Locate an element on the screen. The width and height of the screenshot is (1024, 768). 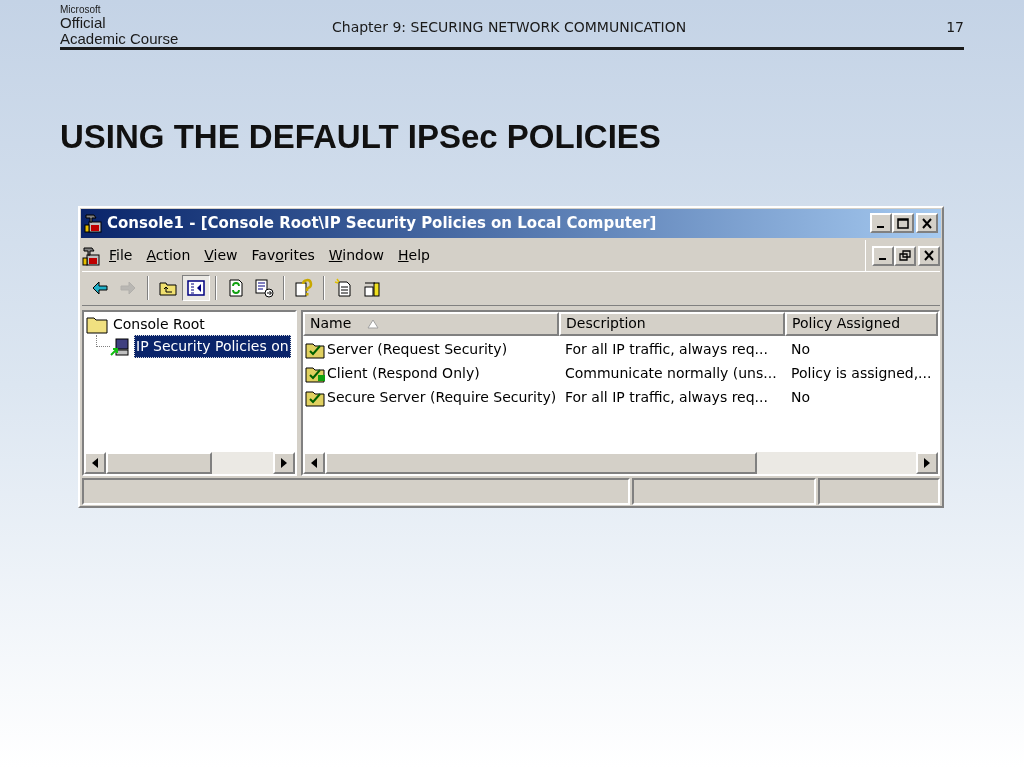
restore-icon is located at coordinates (905, 255).